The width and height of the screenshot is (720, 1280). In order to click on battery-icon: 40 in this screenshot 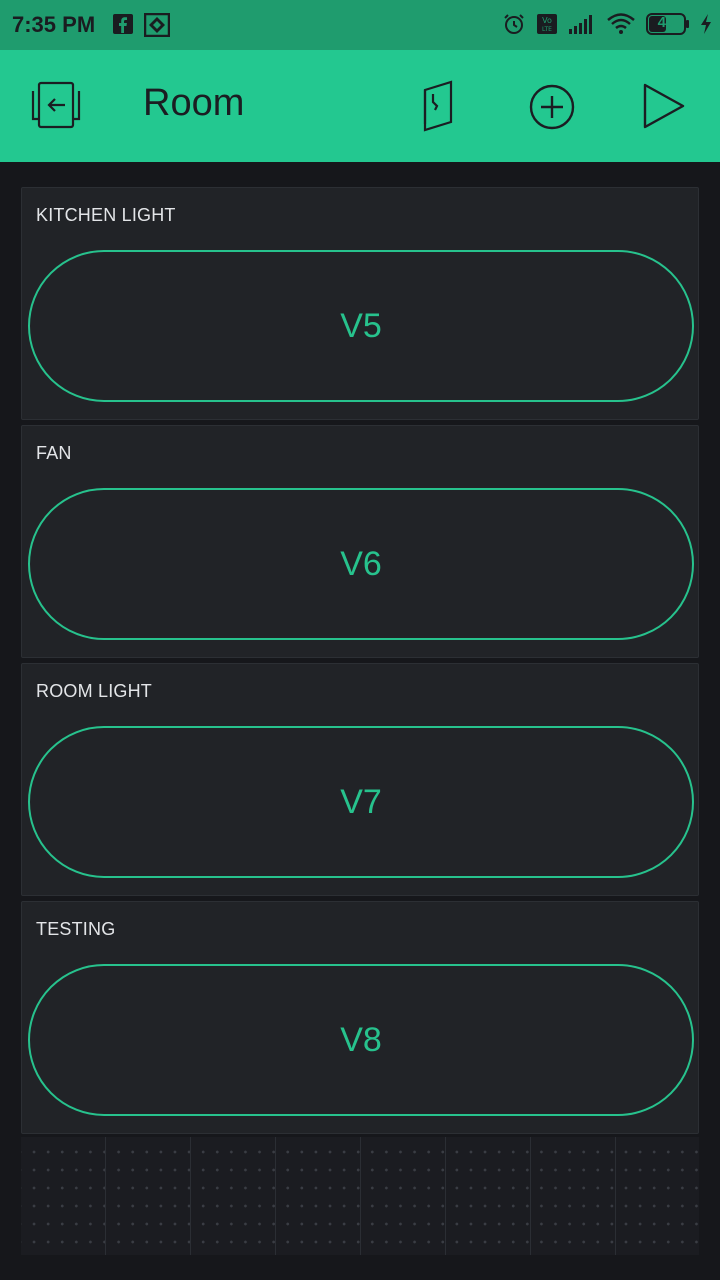, I will do `click(668, 24)`.